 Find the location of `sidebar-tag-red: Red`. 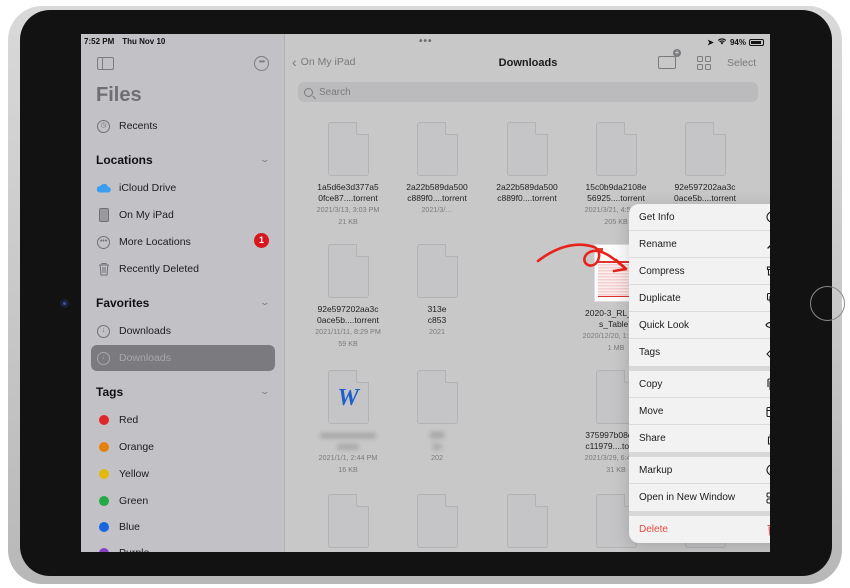

sidebar-tag-red: Red is located at coordinates (117, 420).